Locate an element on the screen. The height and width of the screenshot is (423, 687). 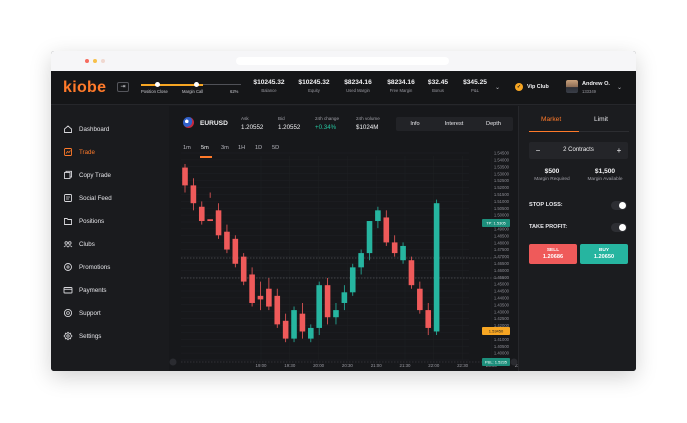
price-tick-label: 1.48000 is located at coordinates (502, 242).